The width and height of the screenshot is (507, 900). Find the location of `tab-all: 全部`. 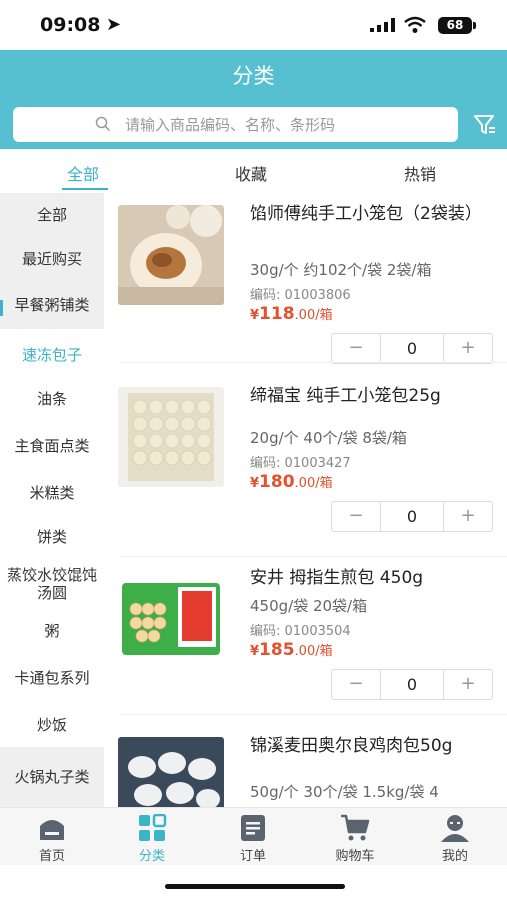

tab-all: 全部 is located at coordinates (83, 173).